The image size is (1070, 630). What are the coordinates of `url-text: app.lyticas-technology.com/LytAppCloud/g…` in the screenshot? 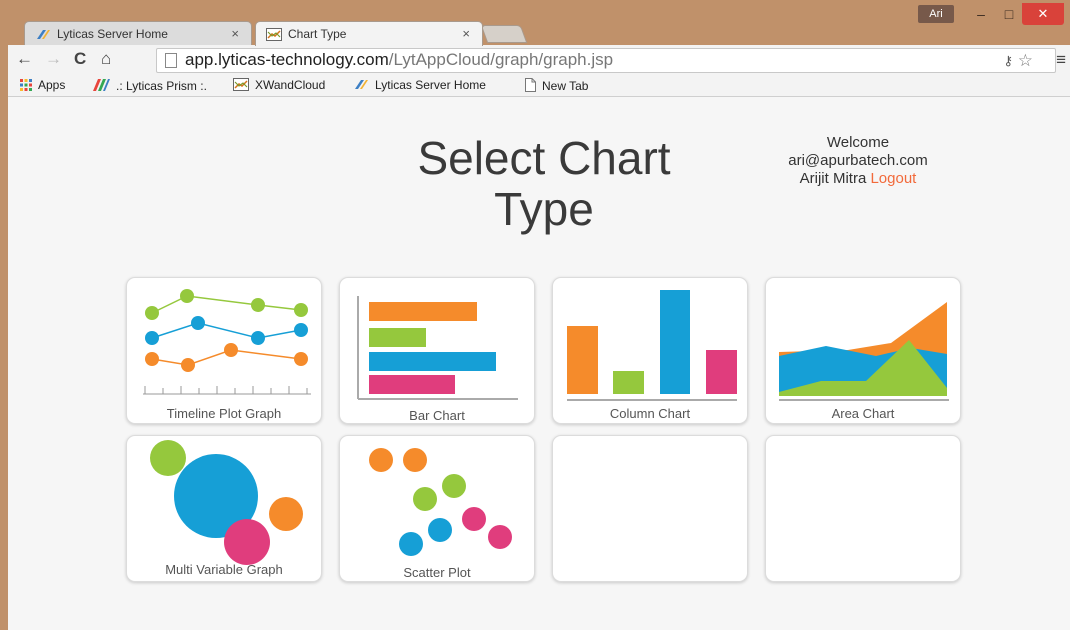 It's located at (399, 60).